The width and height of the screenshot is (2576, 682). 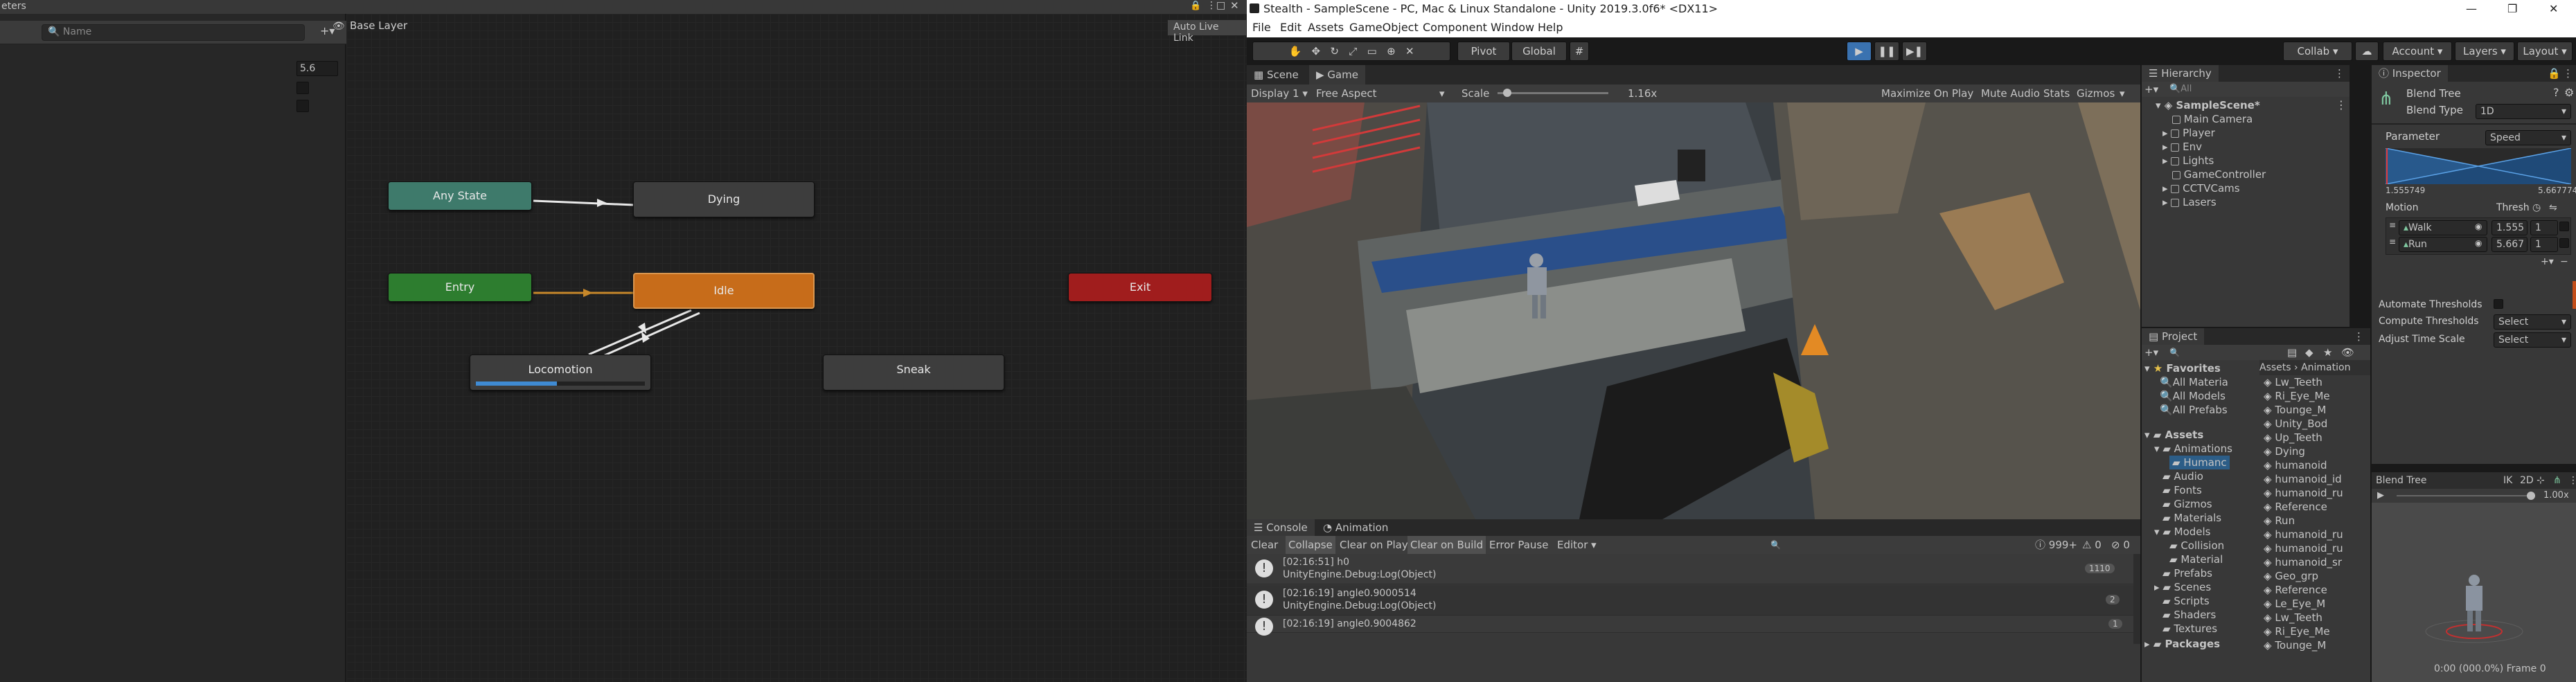 I want to click on hierarchy-search-input: 🔍All, so click(x=2180, y=90).